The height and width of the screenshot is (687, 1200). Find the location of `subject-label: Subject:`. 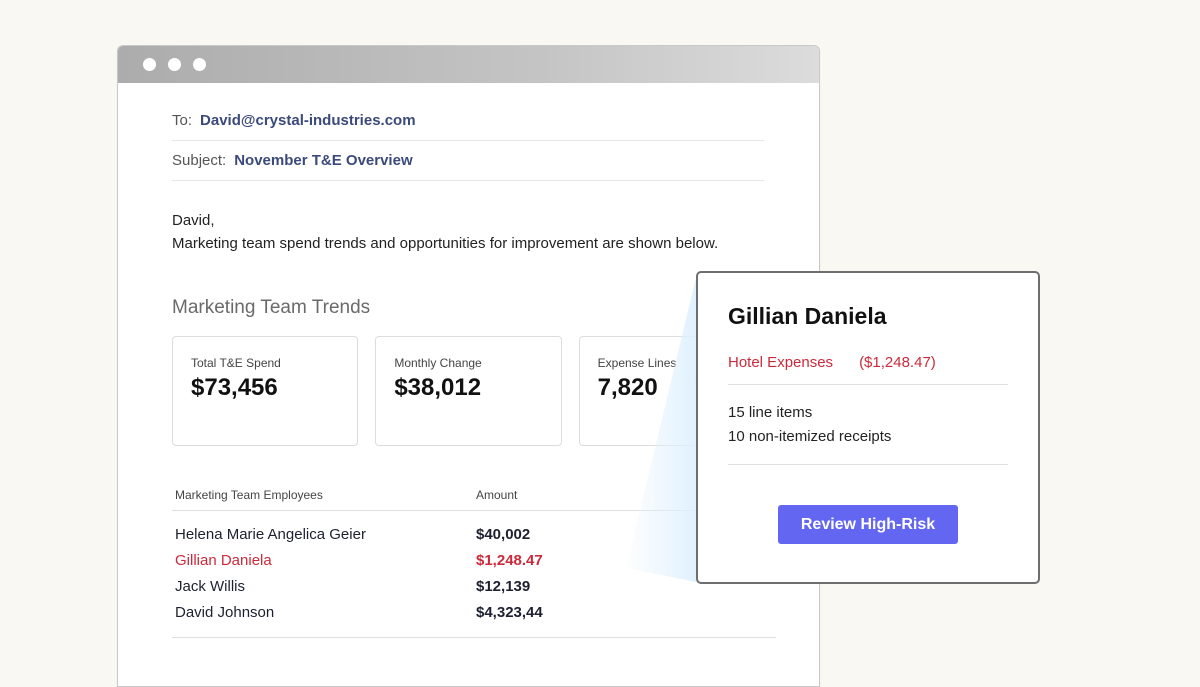

subject-label: Subject: is located at coordinates (199, 160).